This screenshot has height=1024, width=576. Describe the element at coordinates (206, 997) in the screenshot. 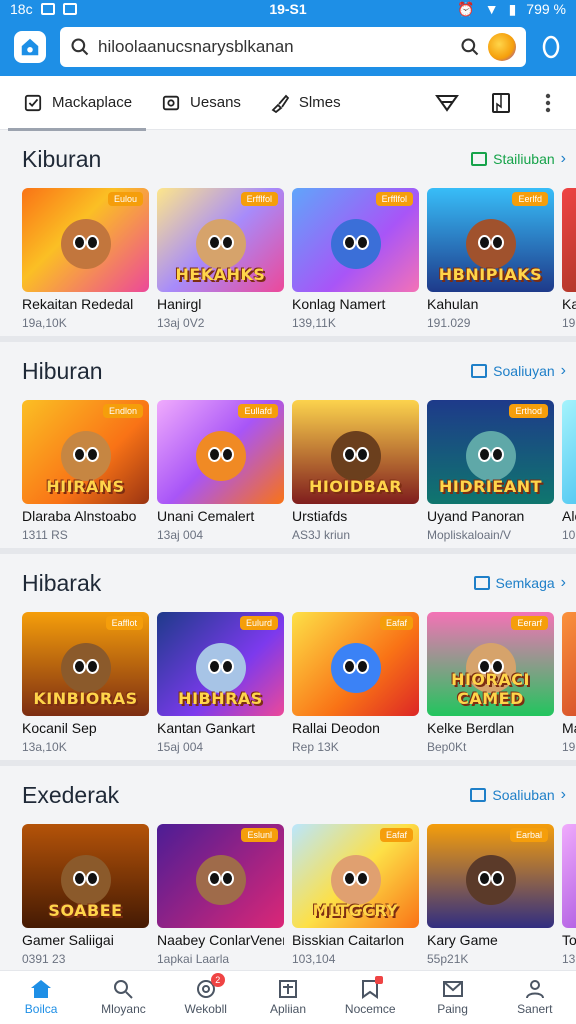

I see `nav-item-at-sign: 2 Wekobll` at that location.